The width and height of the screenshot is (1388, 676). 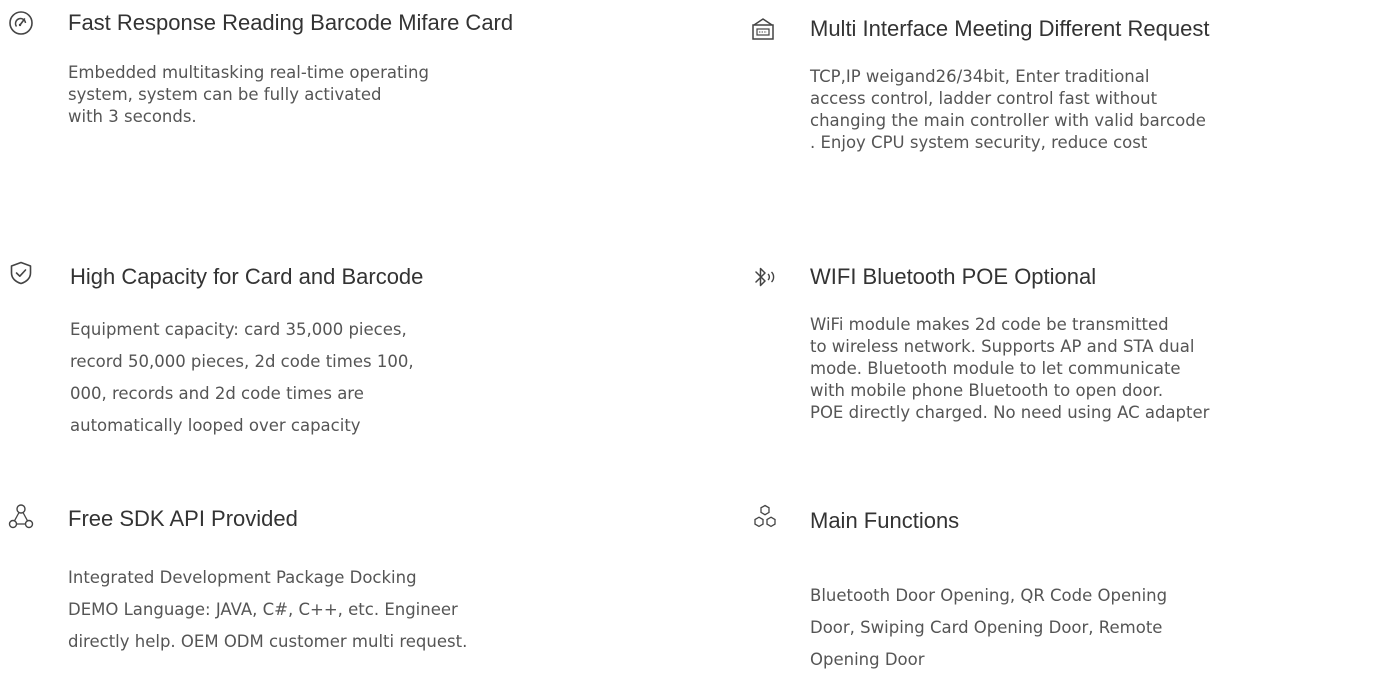 What do you see at coordinates (21, 516) in the screenshot?
I see `network-nodes-icon` at bounding box center [21, 516].